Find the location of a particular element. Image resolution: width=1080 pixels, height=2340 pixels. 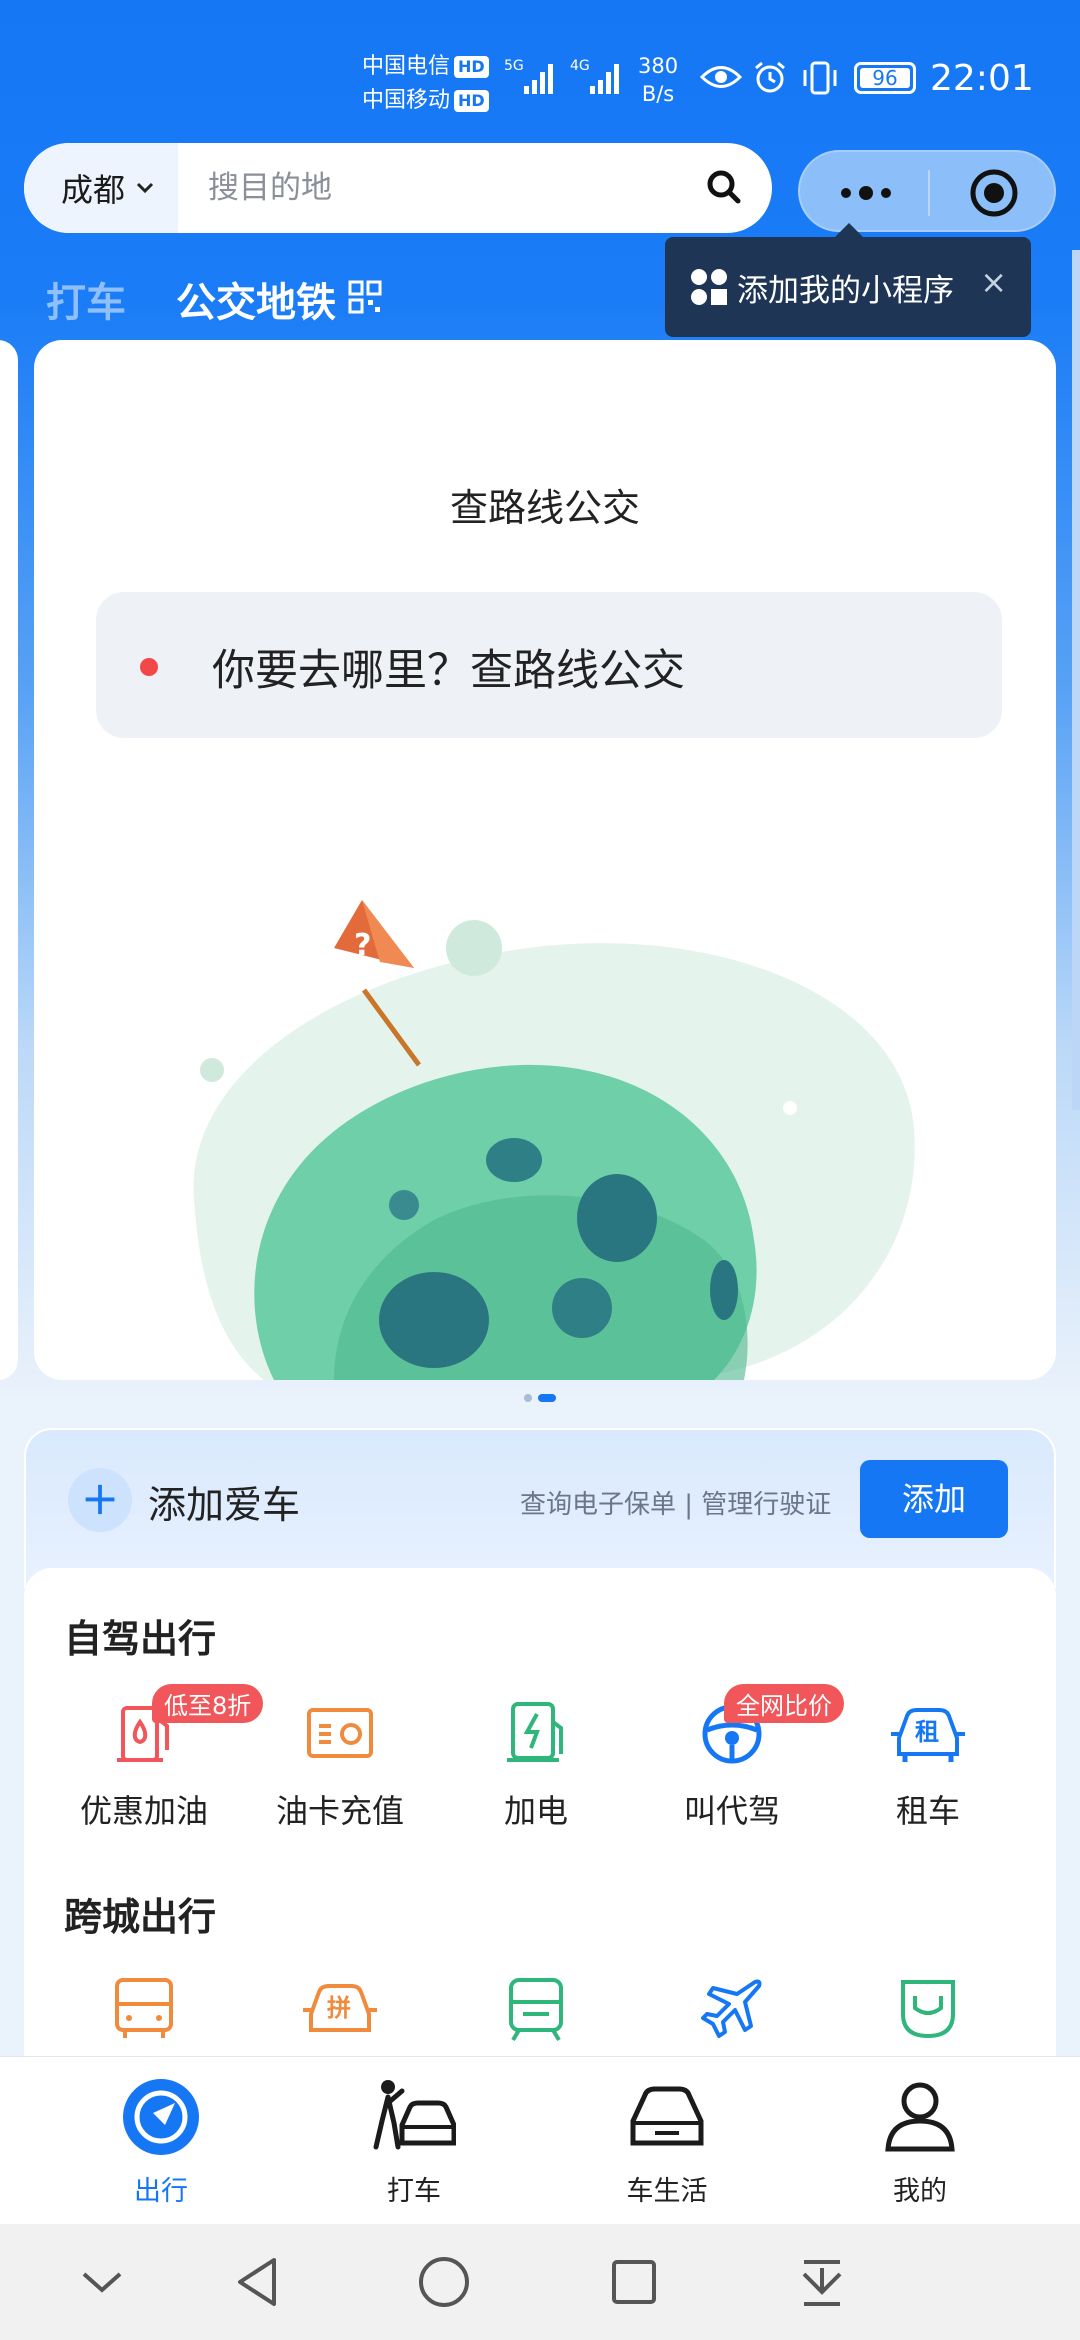

ship-icon is located at coordinates (928, 2009).